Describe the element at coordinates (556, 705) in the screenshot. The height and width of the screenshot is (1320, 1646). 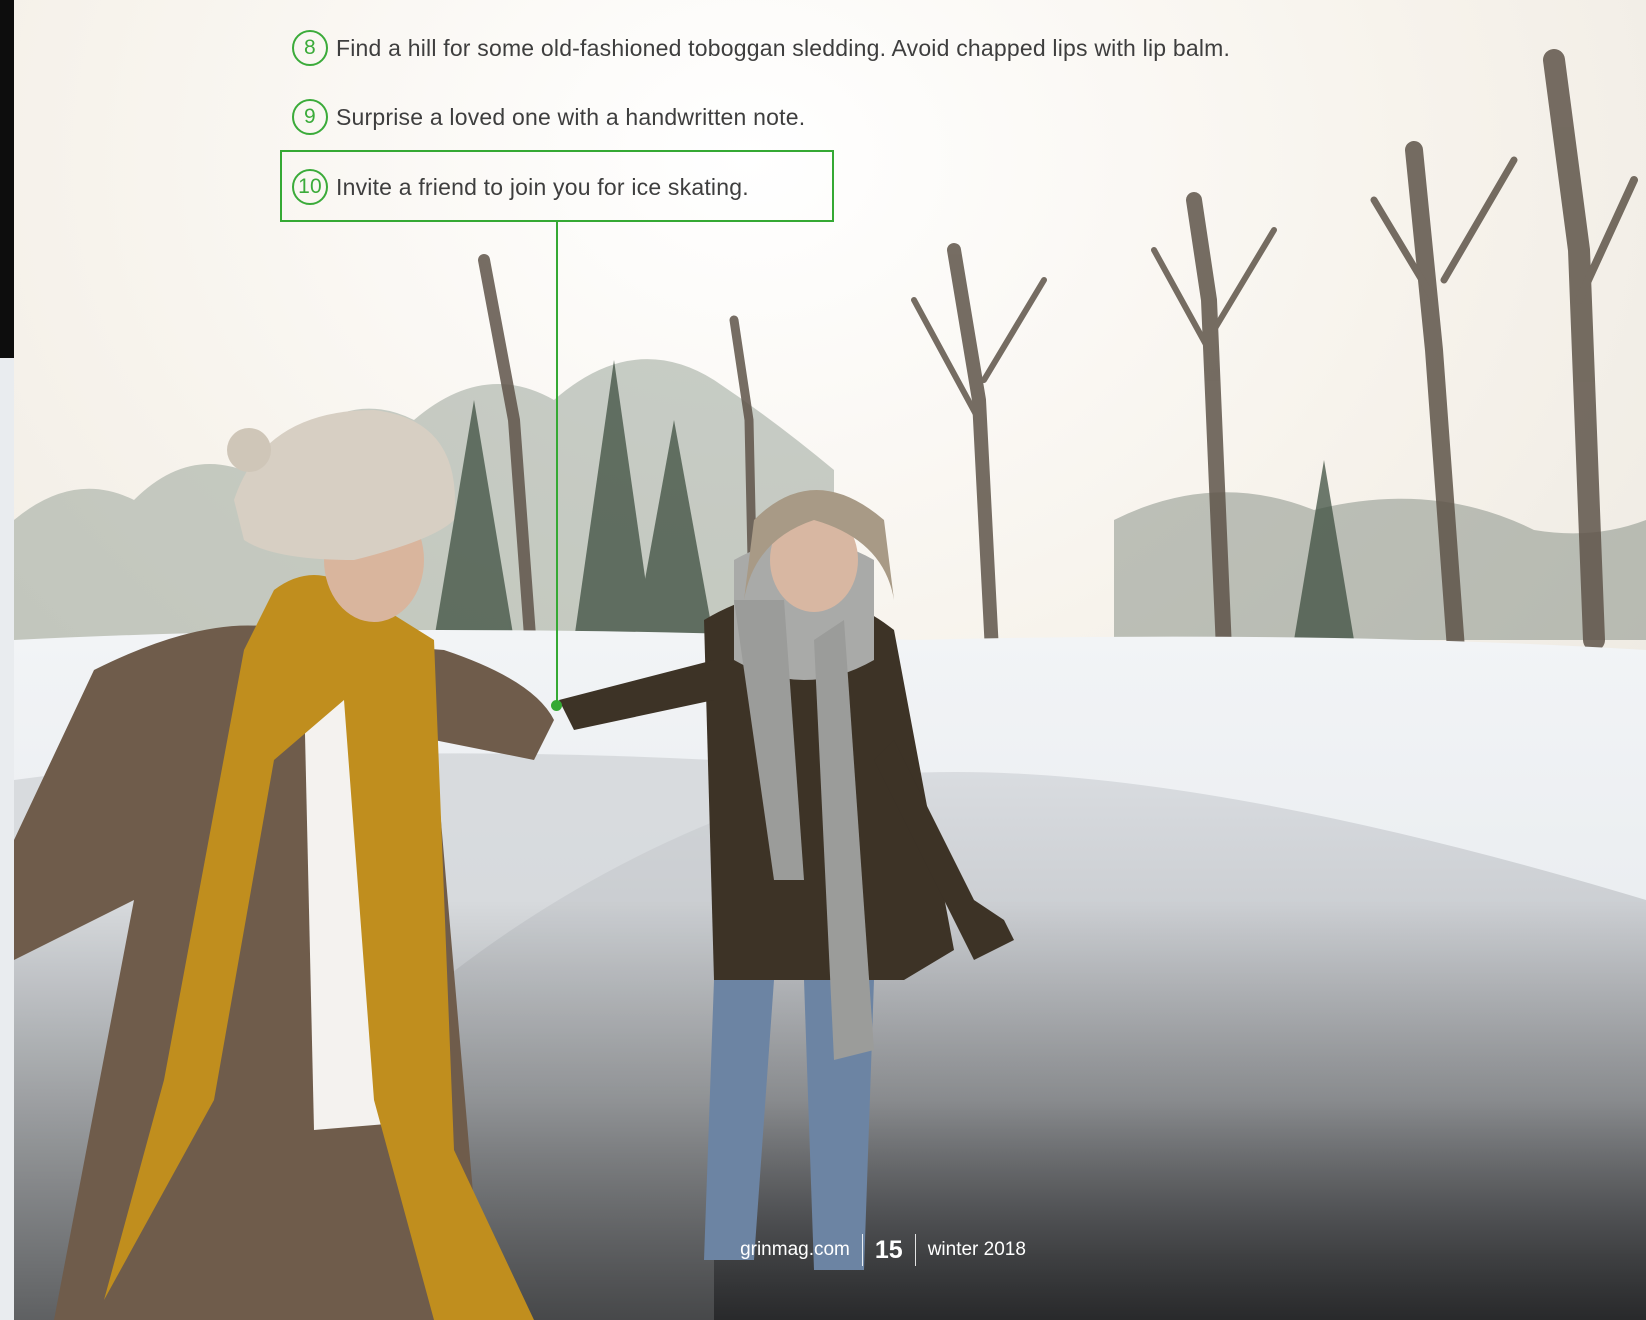
I see `callout-pointer-dot` at that location.